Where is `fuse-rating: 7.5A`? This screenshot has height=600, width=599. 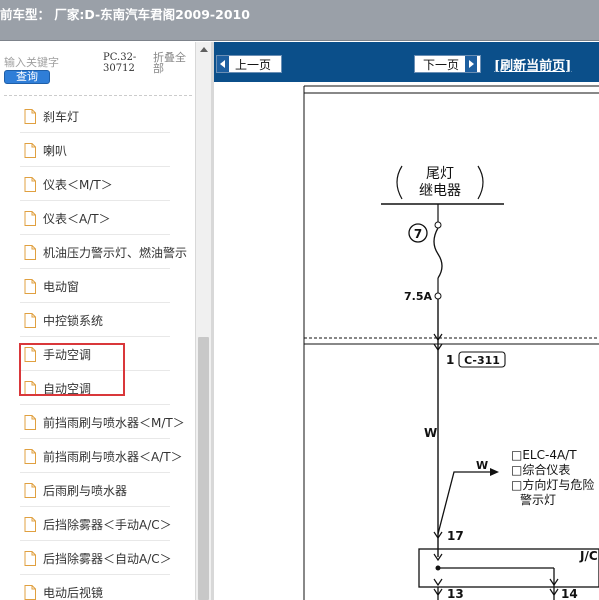
fuse-rating: 7.5A is located at coordinates (418, 296).